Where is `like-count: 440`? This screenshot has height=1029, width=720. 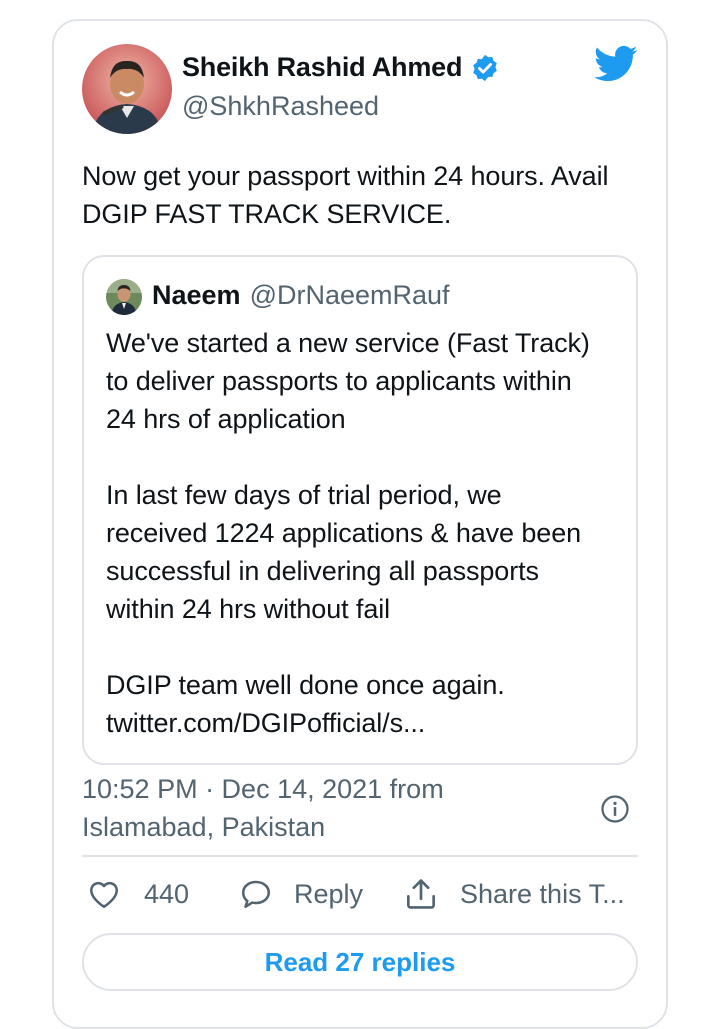
like-count: 440 is located at coordinates (167, 893).